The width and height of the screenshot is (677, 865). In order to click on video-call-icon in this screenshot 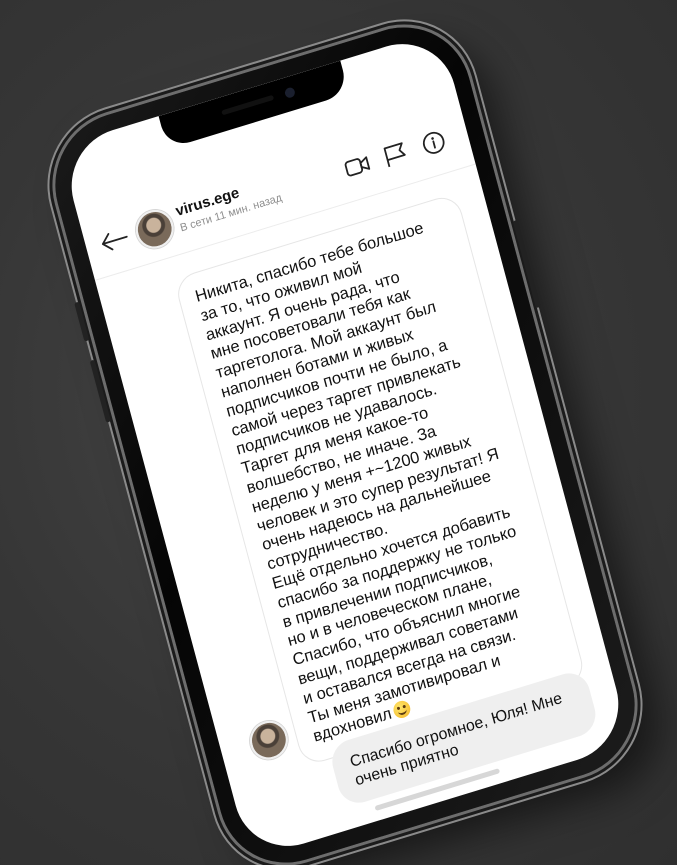, I will do `click(357, 166)`.